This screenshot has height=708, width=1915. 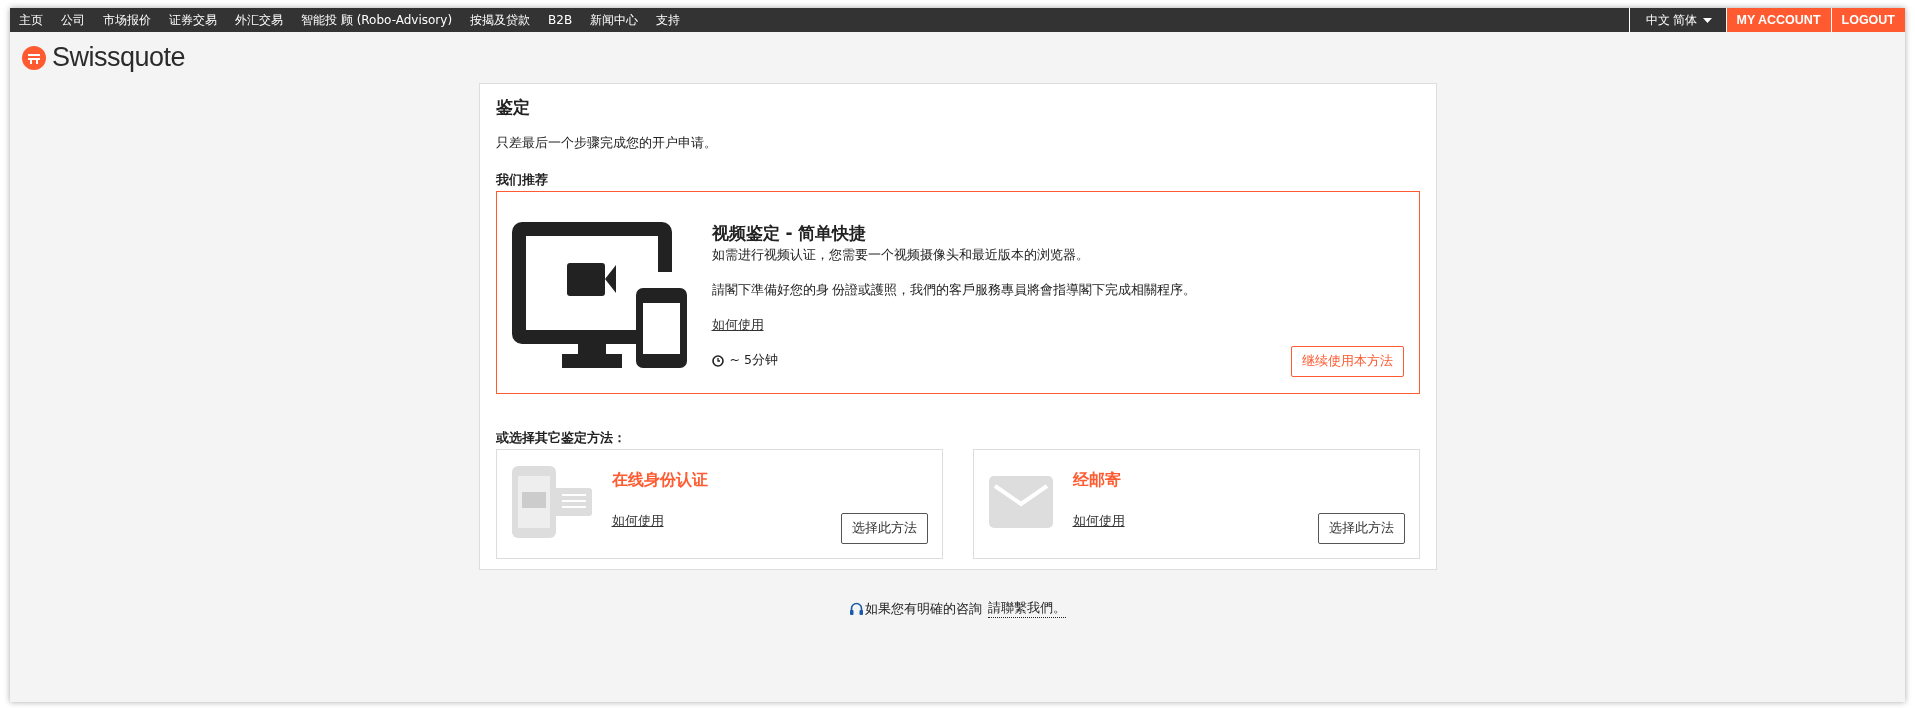 What do you see at coordinates (119, 57) in the screenshot?
I see `logo-text: Swissquote` at bounding box center [119, 57].